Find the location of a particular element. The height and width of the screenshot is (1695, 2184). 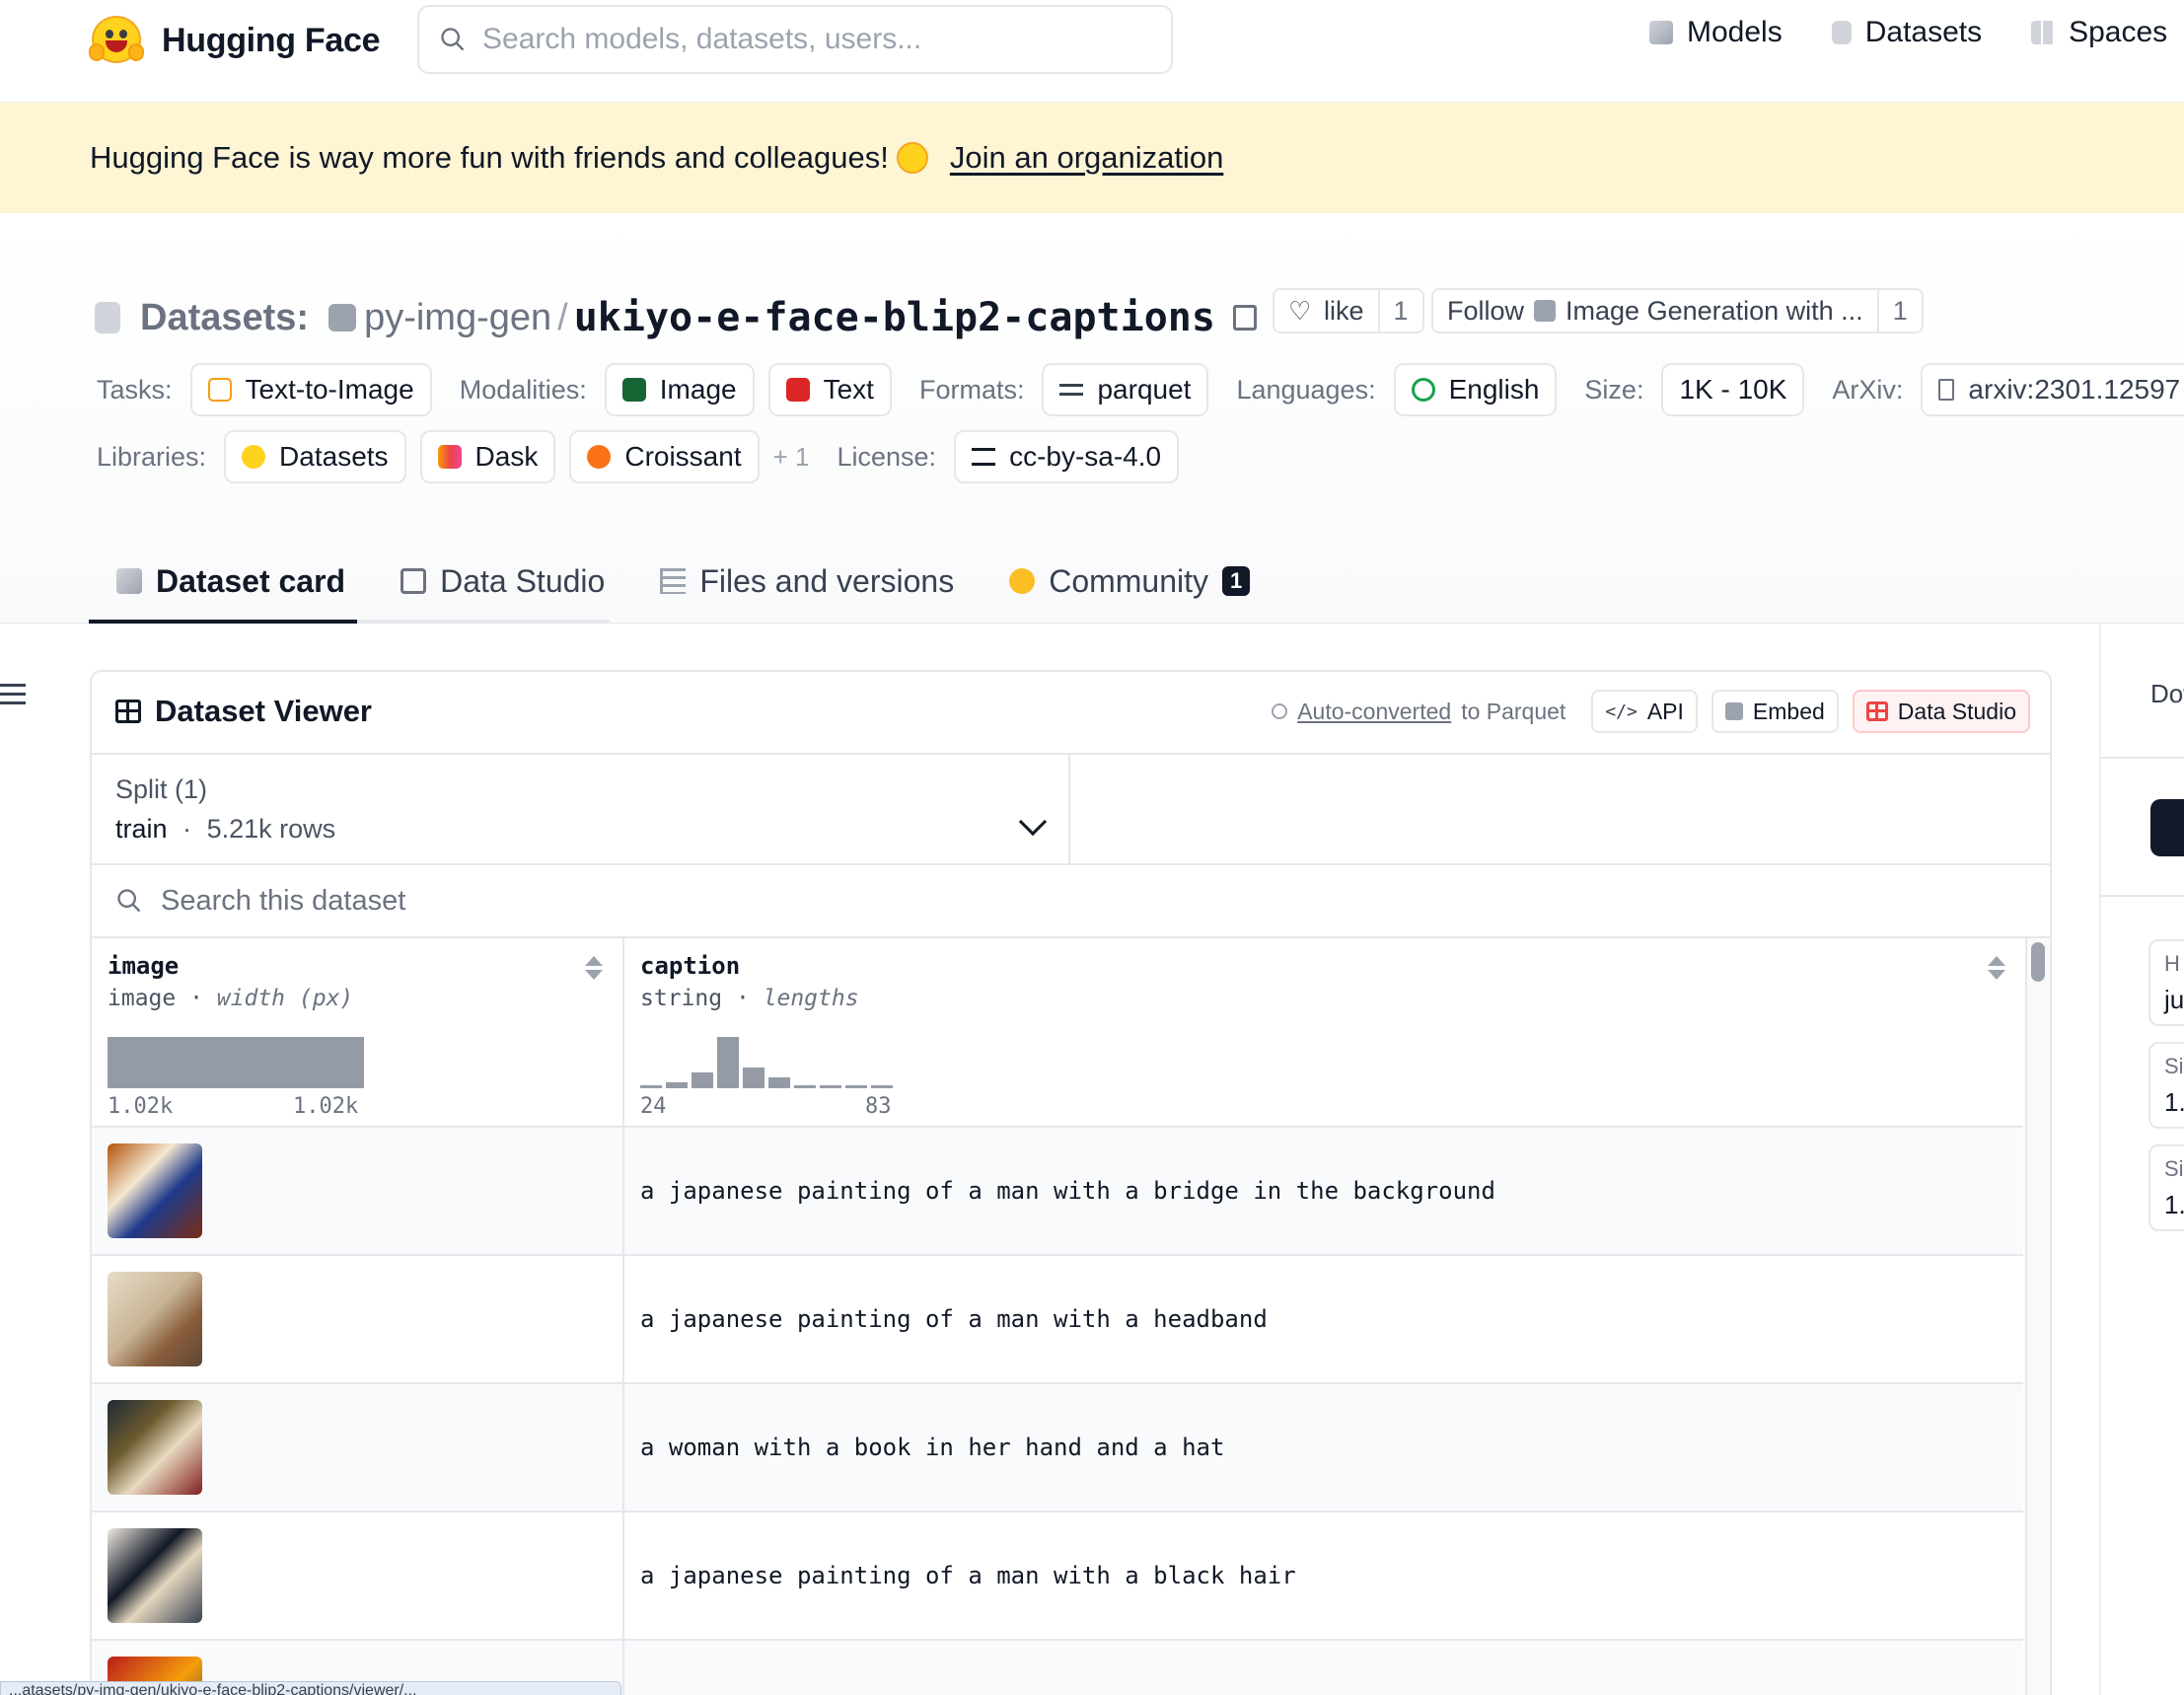

tasks-key: Tasks: is located at coordinates (135, 389).